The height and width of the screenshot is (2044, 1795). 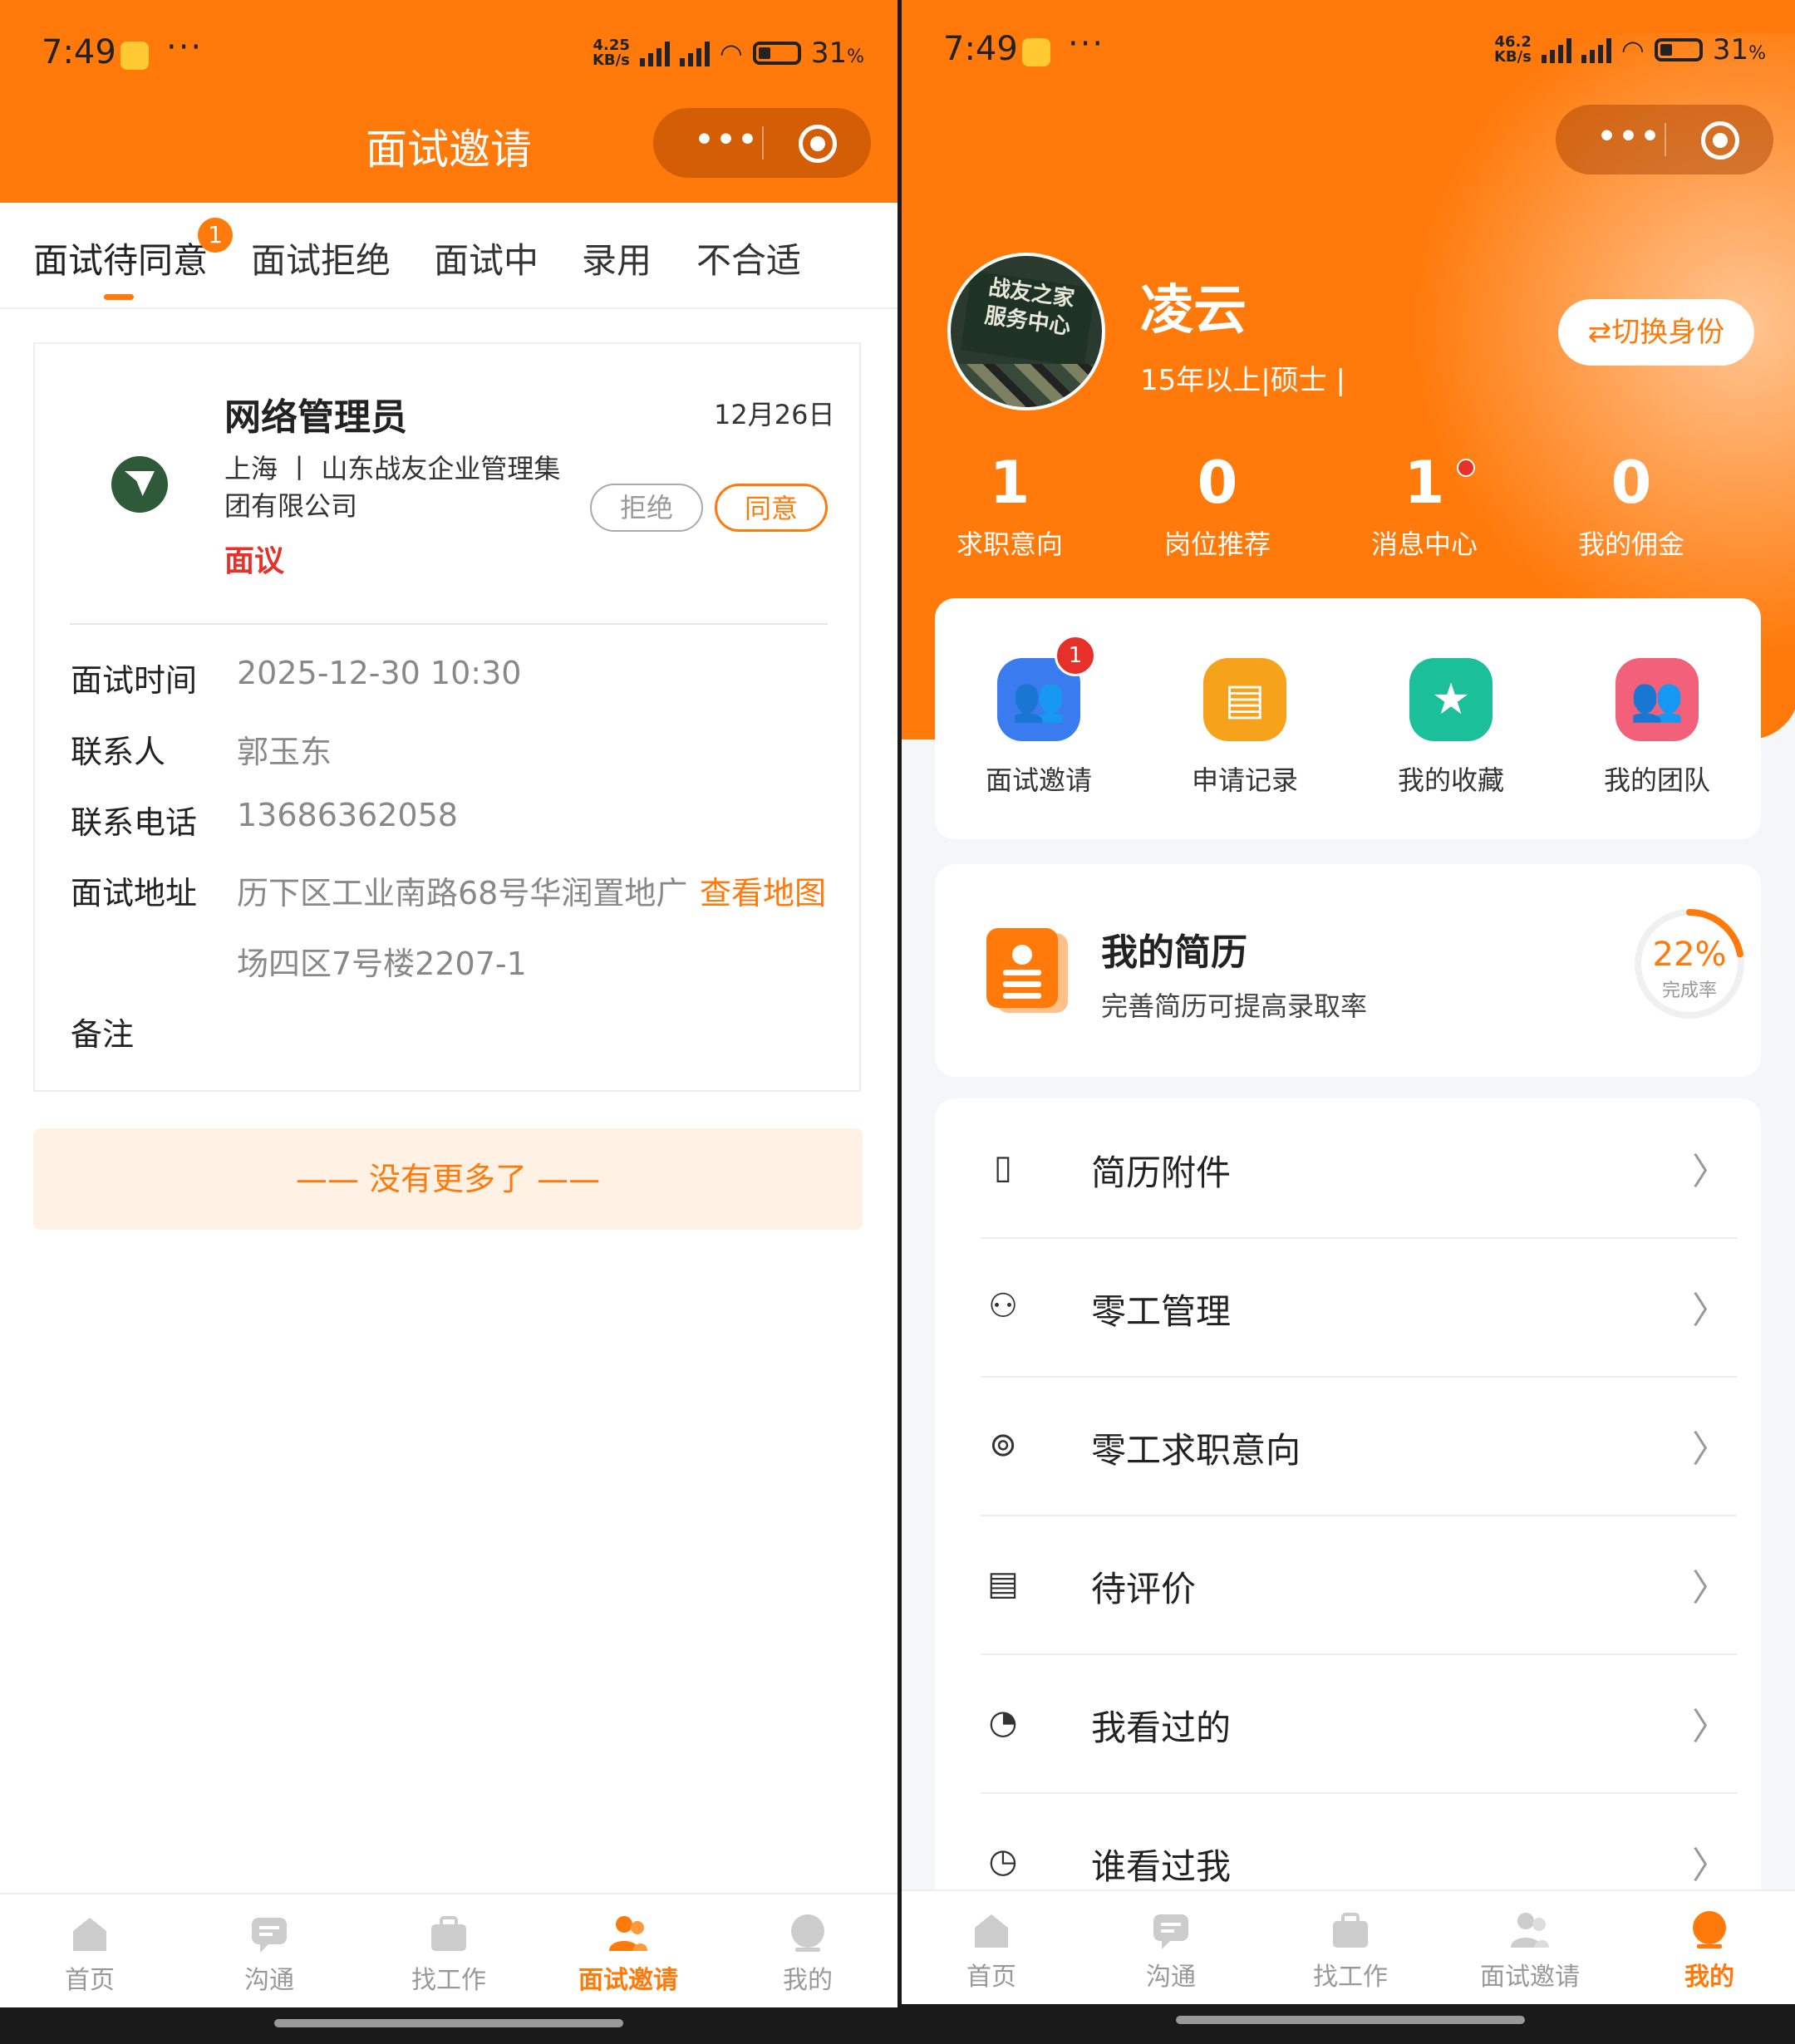 I want to click on pending-count-badge: 1, so click(x=216, y=235).